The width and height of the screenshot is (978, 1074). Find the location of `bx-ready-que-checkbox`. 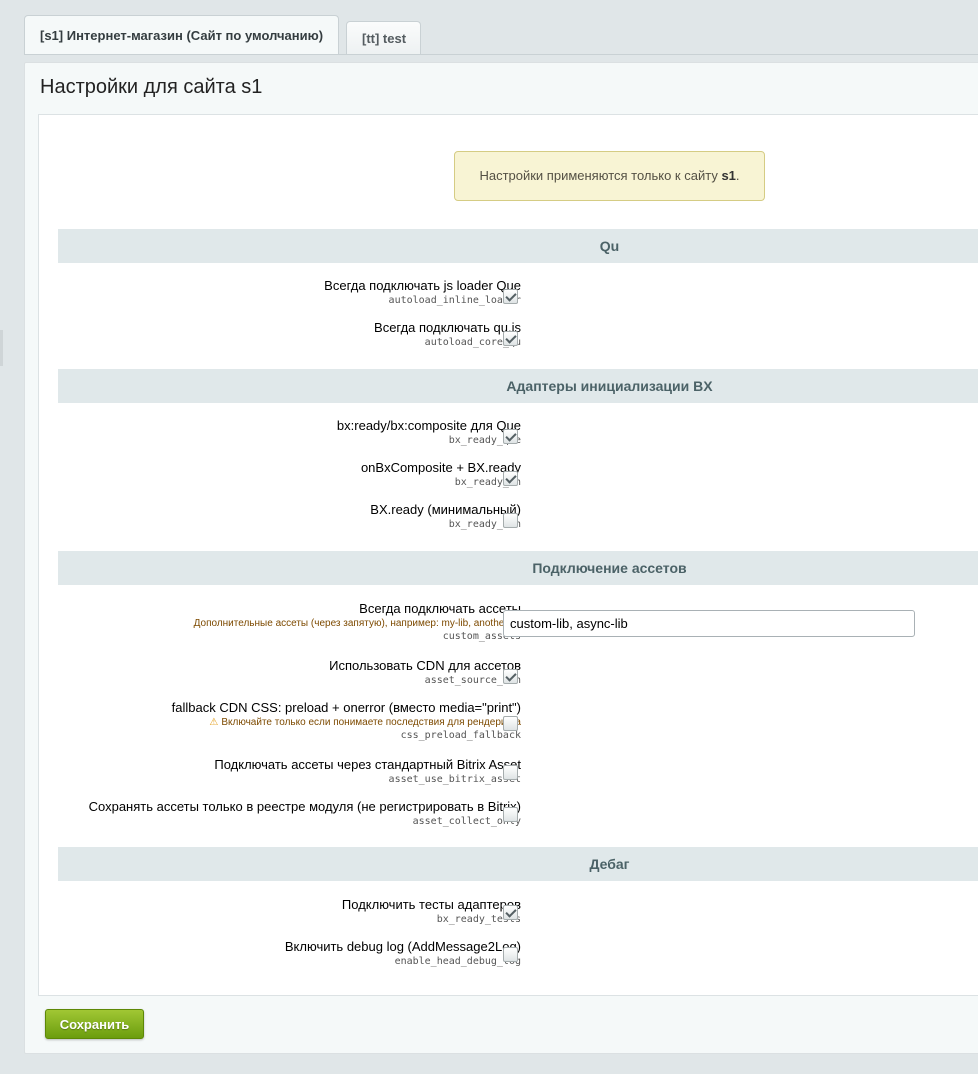

bx-ready-que-checkbox is located at coordinates (510, 436).